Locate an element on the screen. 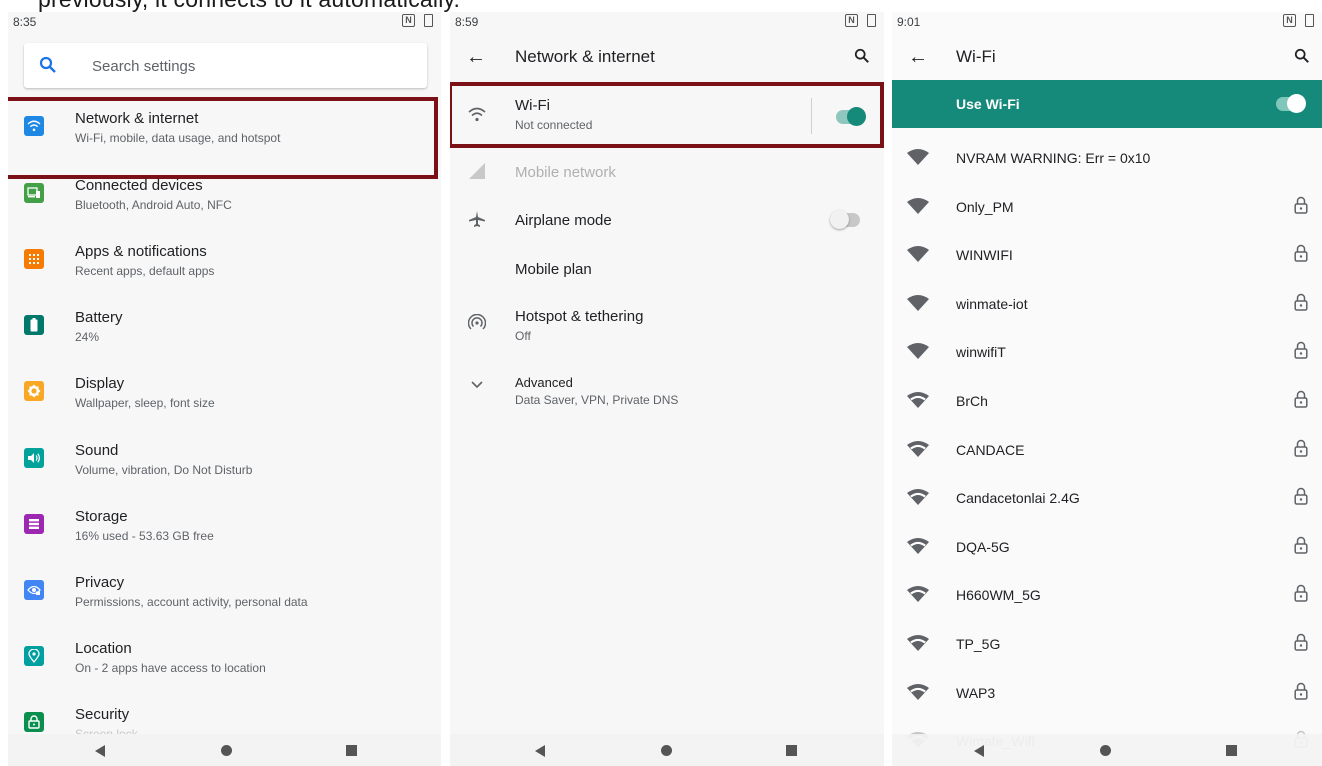 This screenshot has width=1322, height=766. wifi-network-name: CANDACE is located at coordinates (990, 449).